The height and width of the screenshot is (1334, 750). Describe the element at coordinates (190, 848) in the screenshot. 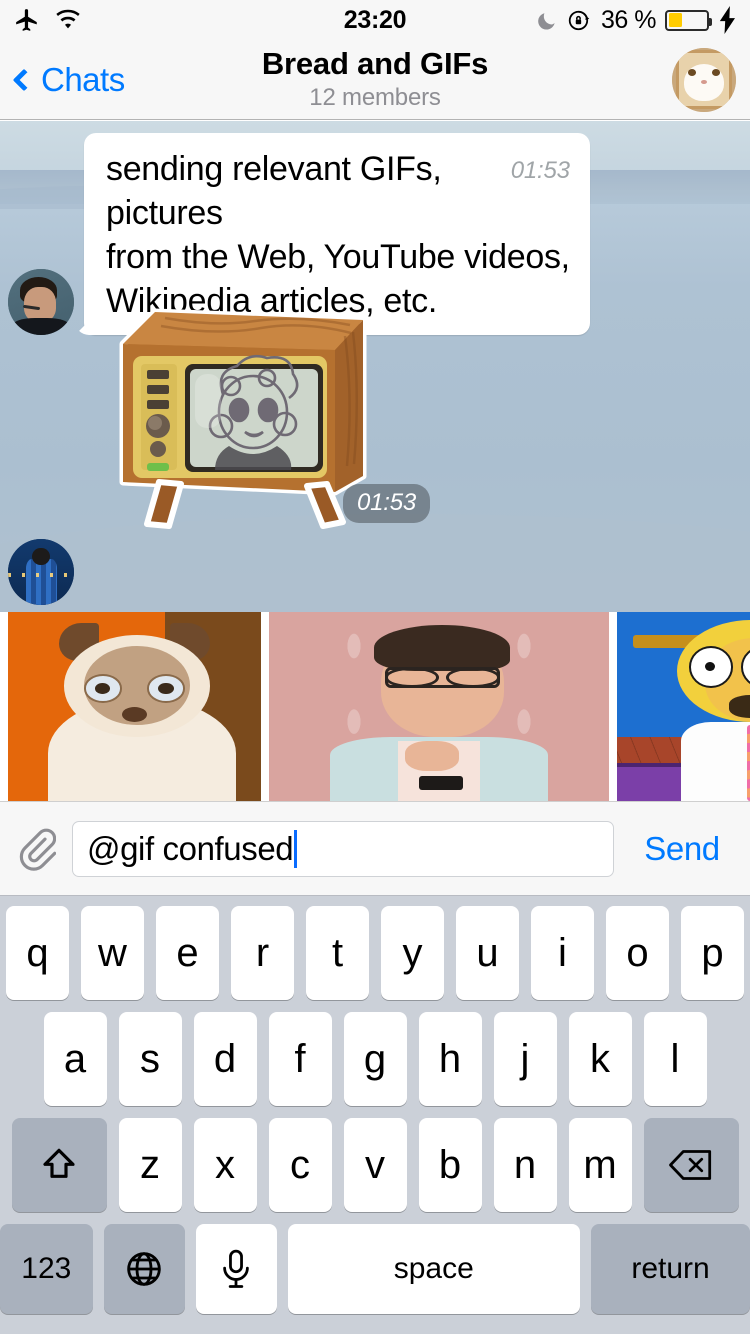

I see `message-input-value: @gif confused` at that location.